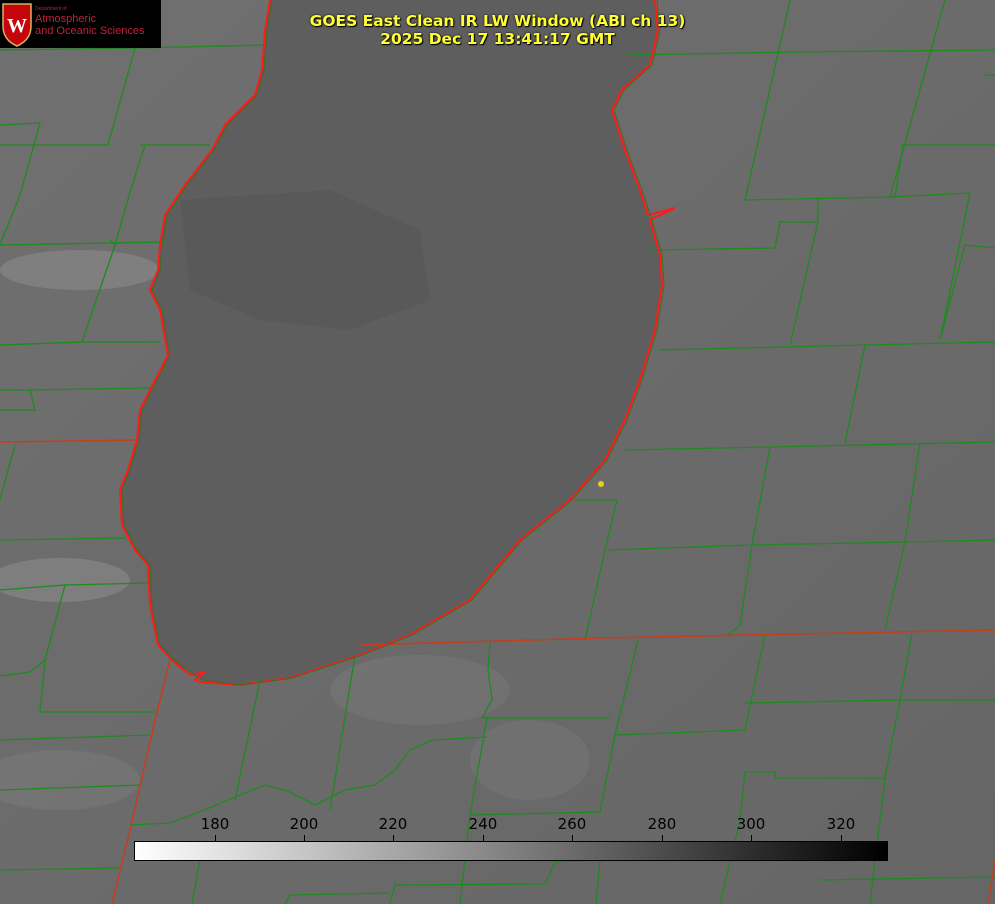 This screenshot has height=904, width=995. What do you see at coordinates (841, 824) in the screenshot?
I see `colorbar-tick-label: 320` at bounding box center [841, 824].